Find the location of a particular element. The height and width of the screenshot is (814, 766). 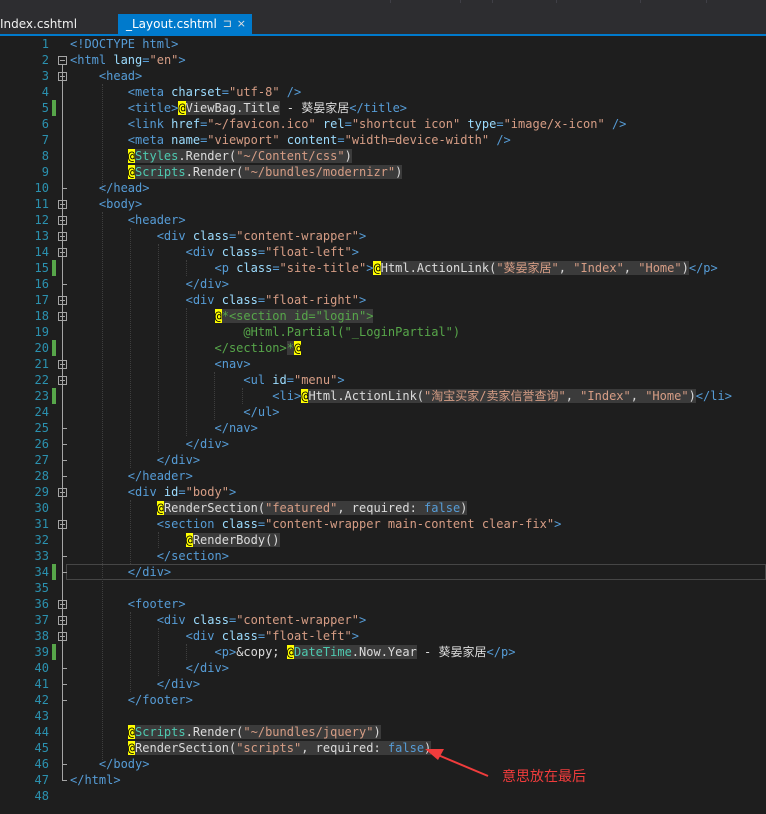

annotation-arrow is located at coordinates (457, 763).